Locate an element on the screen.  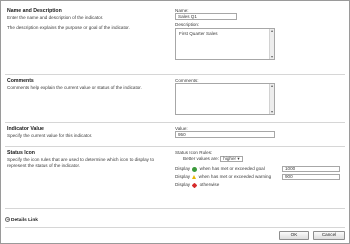
cancel-button: Cancel is located at coordinates (329, 235).